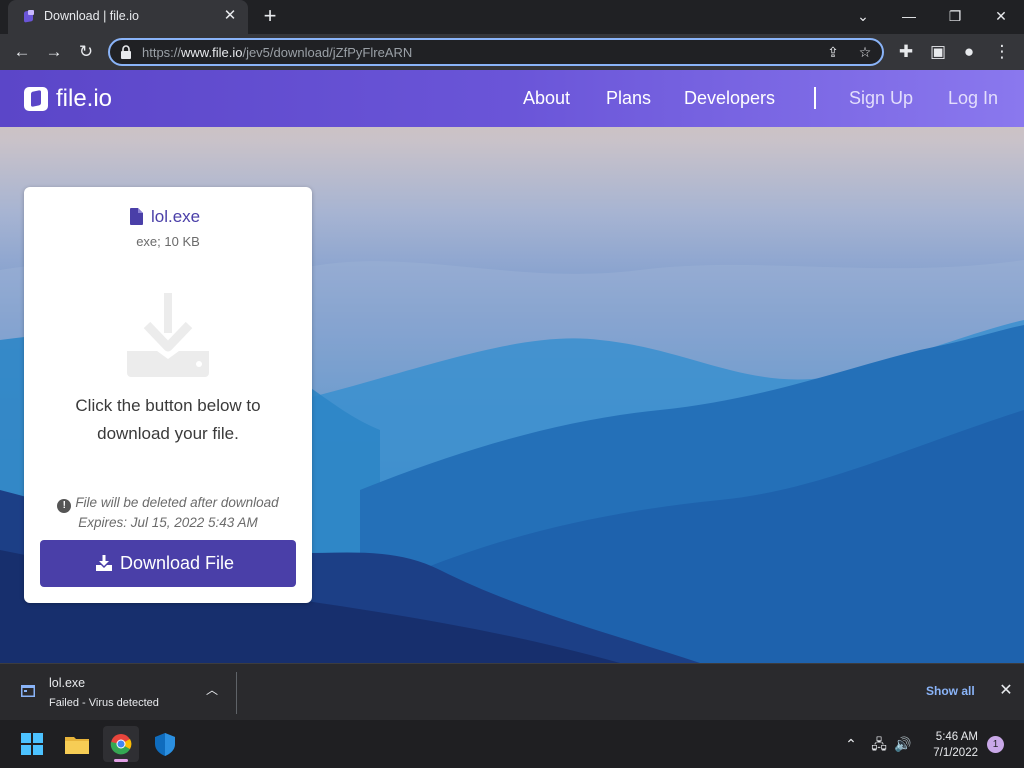  What do you see at coordinates (729, 98) in the screenshot?
I see `nav-developers: Developers` at bounding box center [729, 98].